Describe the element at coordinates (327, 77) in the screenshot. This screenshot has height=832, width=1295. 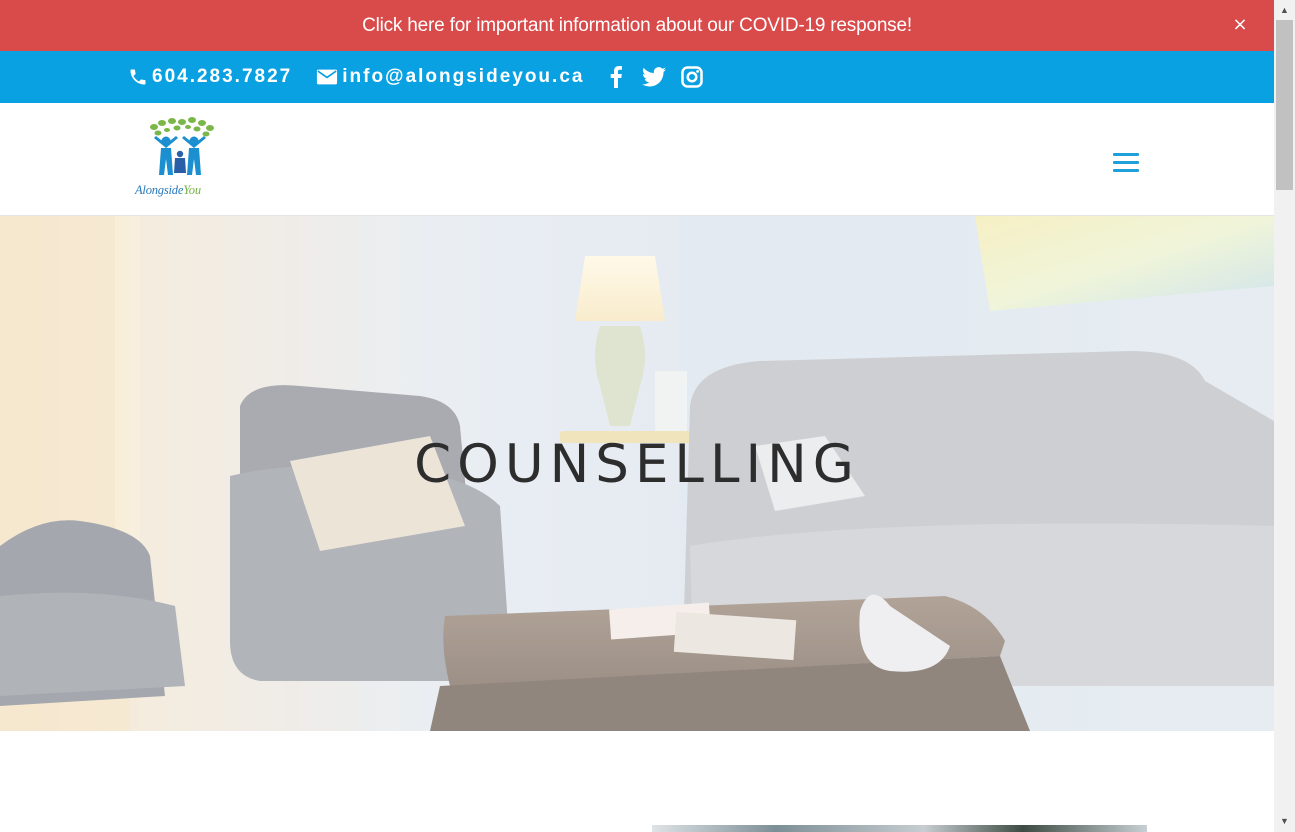
I see `envelope-icon` at that location.